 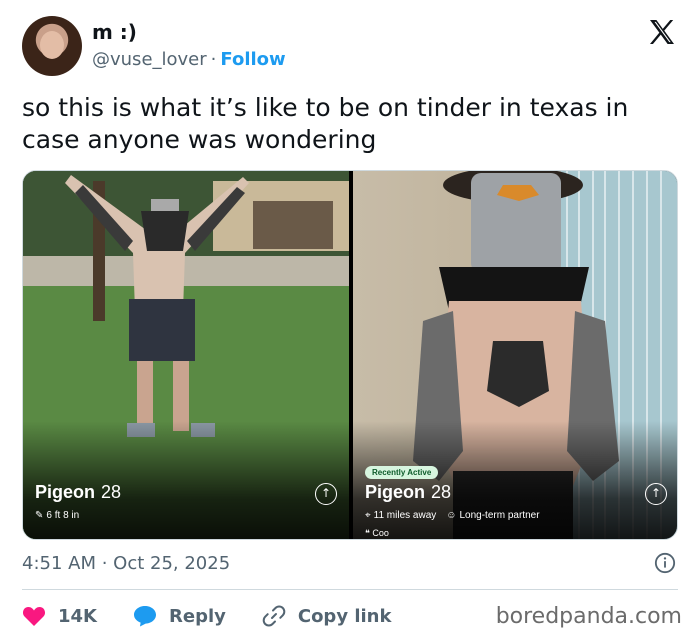 What do you see at coordinates (368, 515) in the screenshot?
I see `location-icon: ⌖` at bounding box center [368, 515].